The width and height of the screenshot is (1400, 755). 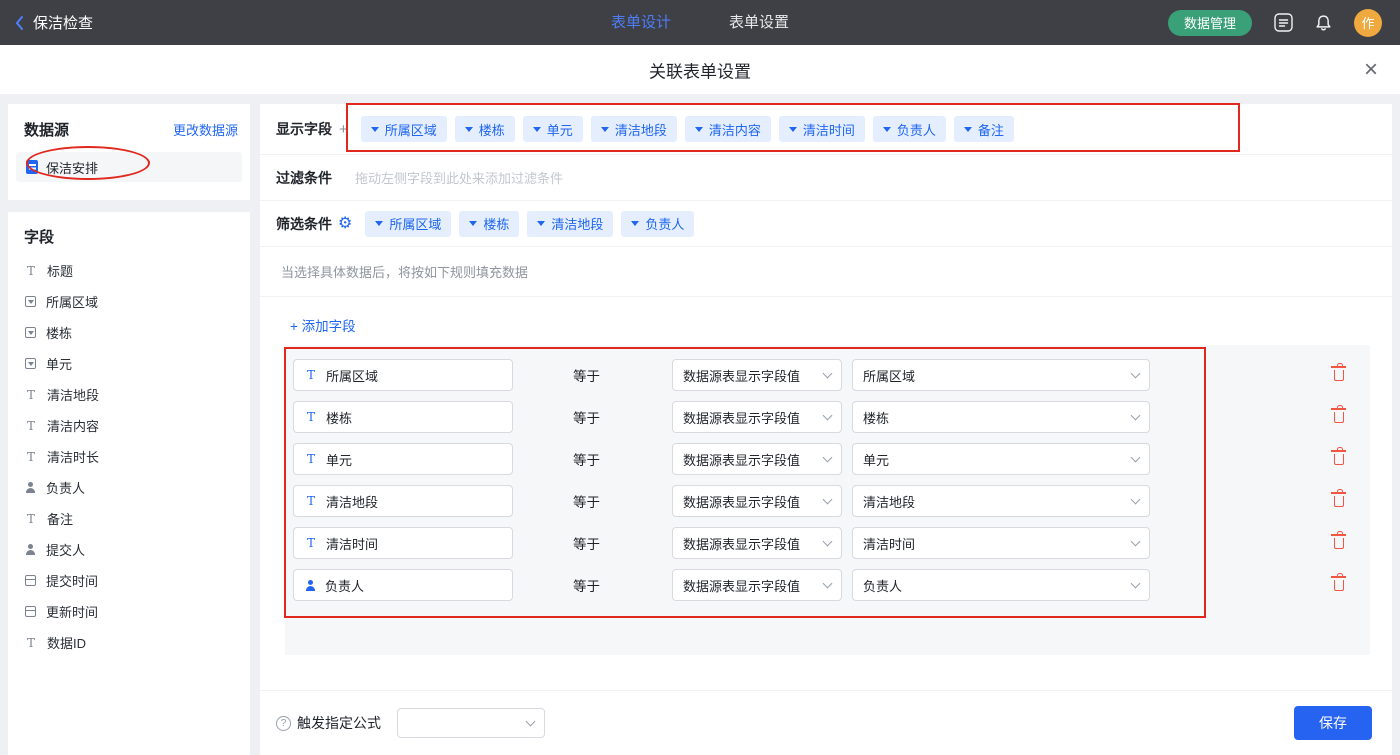 What do you see at coordinates (471, 723) in the screenshot?
I see `formula-select` at bounding box center [471, 723].